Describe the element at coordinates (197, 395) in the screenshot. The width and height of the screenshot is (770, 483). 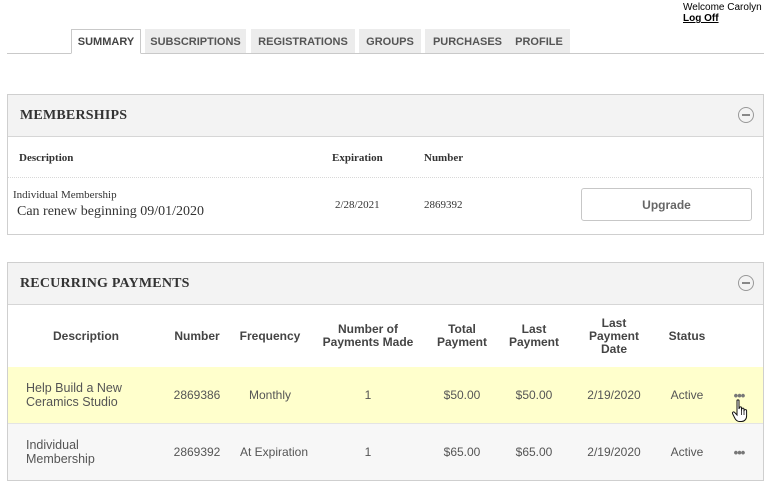
I see `payment-number: 2869386` at that location.